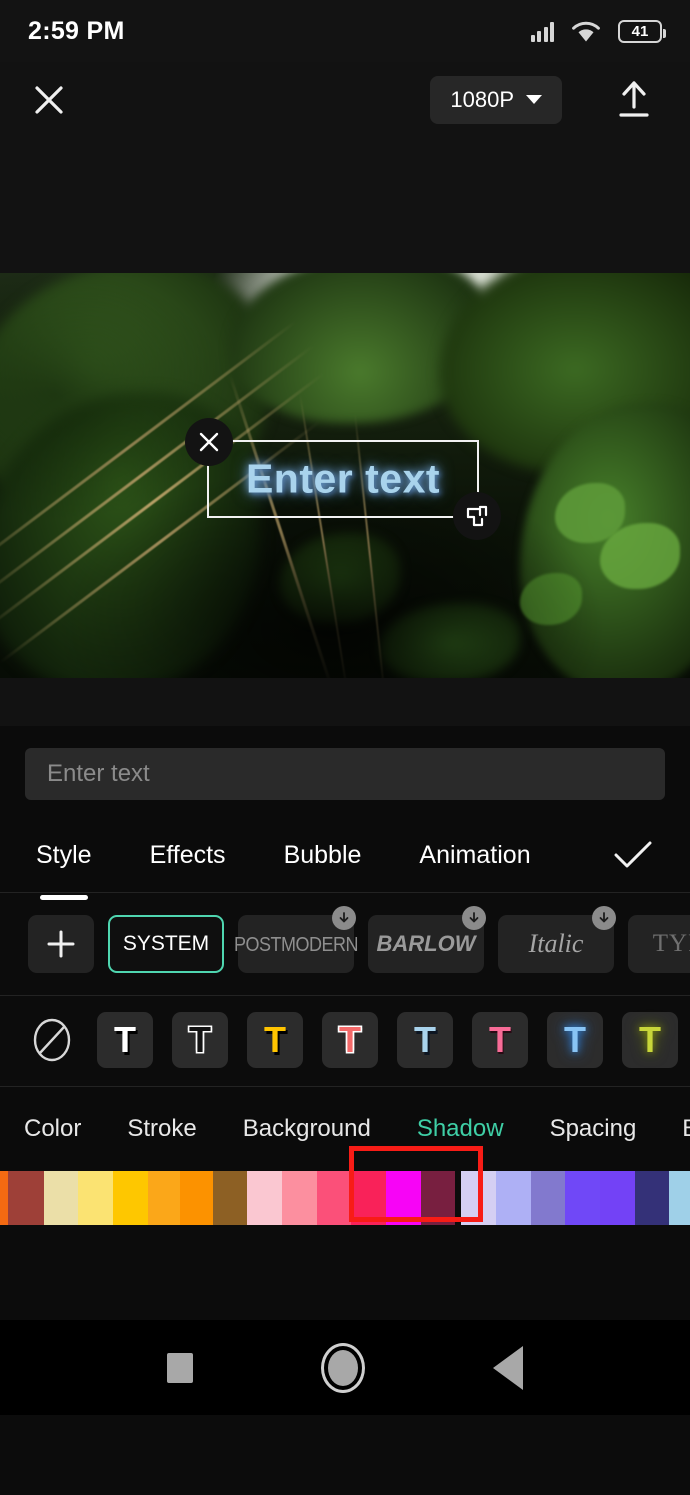 The width and height of the screenshot is (690, 1495). I want to click on font-selector-row: SYSTEM POSTMODERN BARLOW Italic TY, so click(345, 944).